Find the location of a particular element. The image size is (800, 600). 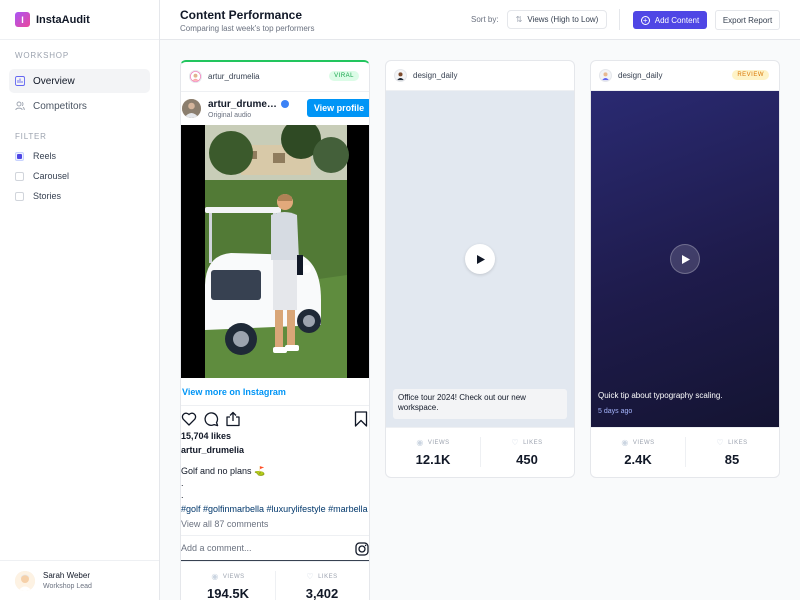

add-content-button: + Add Content is located at coordinates (670, 20).